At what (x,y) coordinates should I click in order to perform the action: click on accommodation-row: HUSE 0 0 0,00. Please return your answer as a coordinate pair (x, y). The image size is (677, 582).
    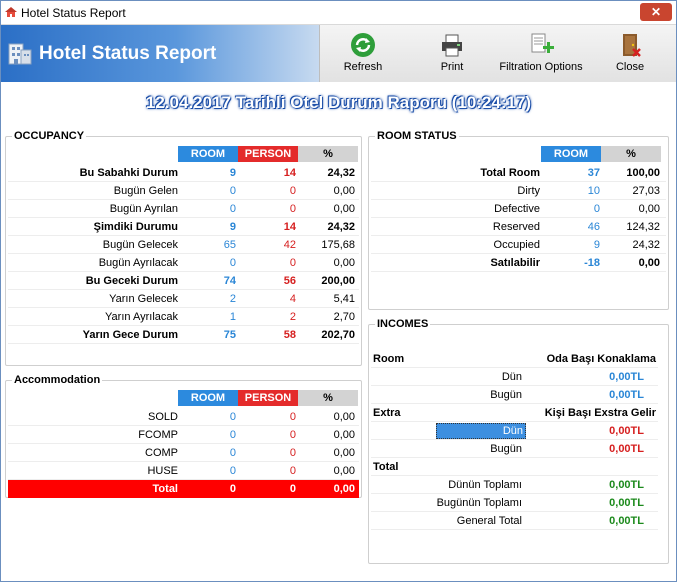
    Looking at the image, I should click on (183, 471).